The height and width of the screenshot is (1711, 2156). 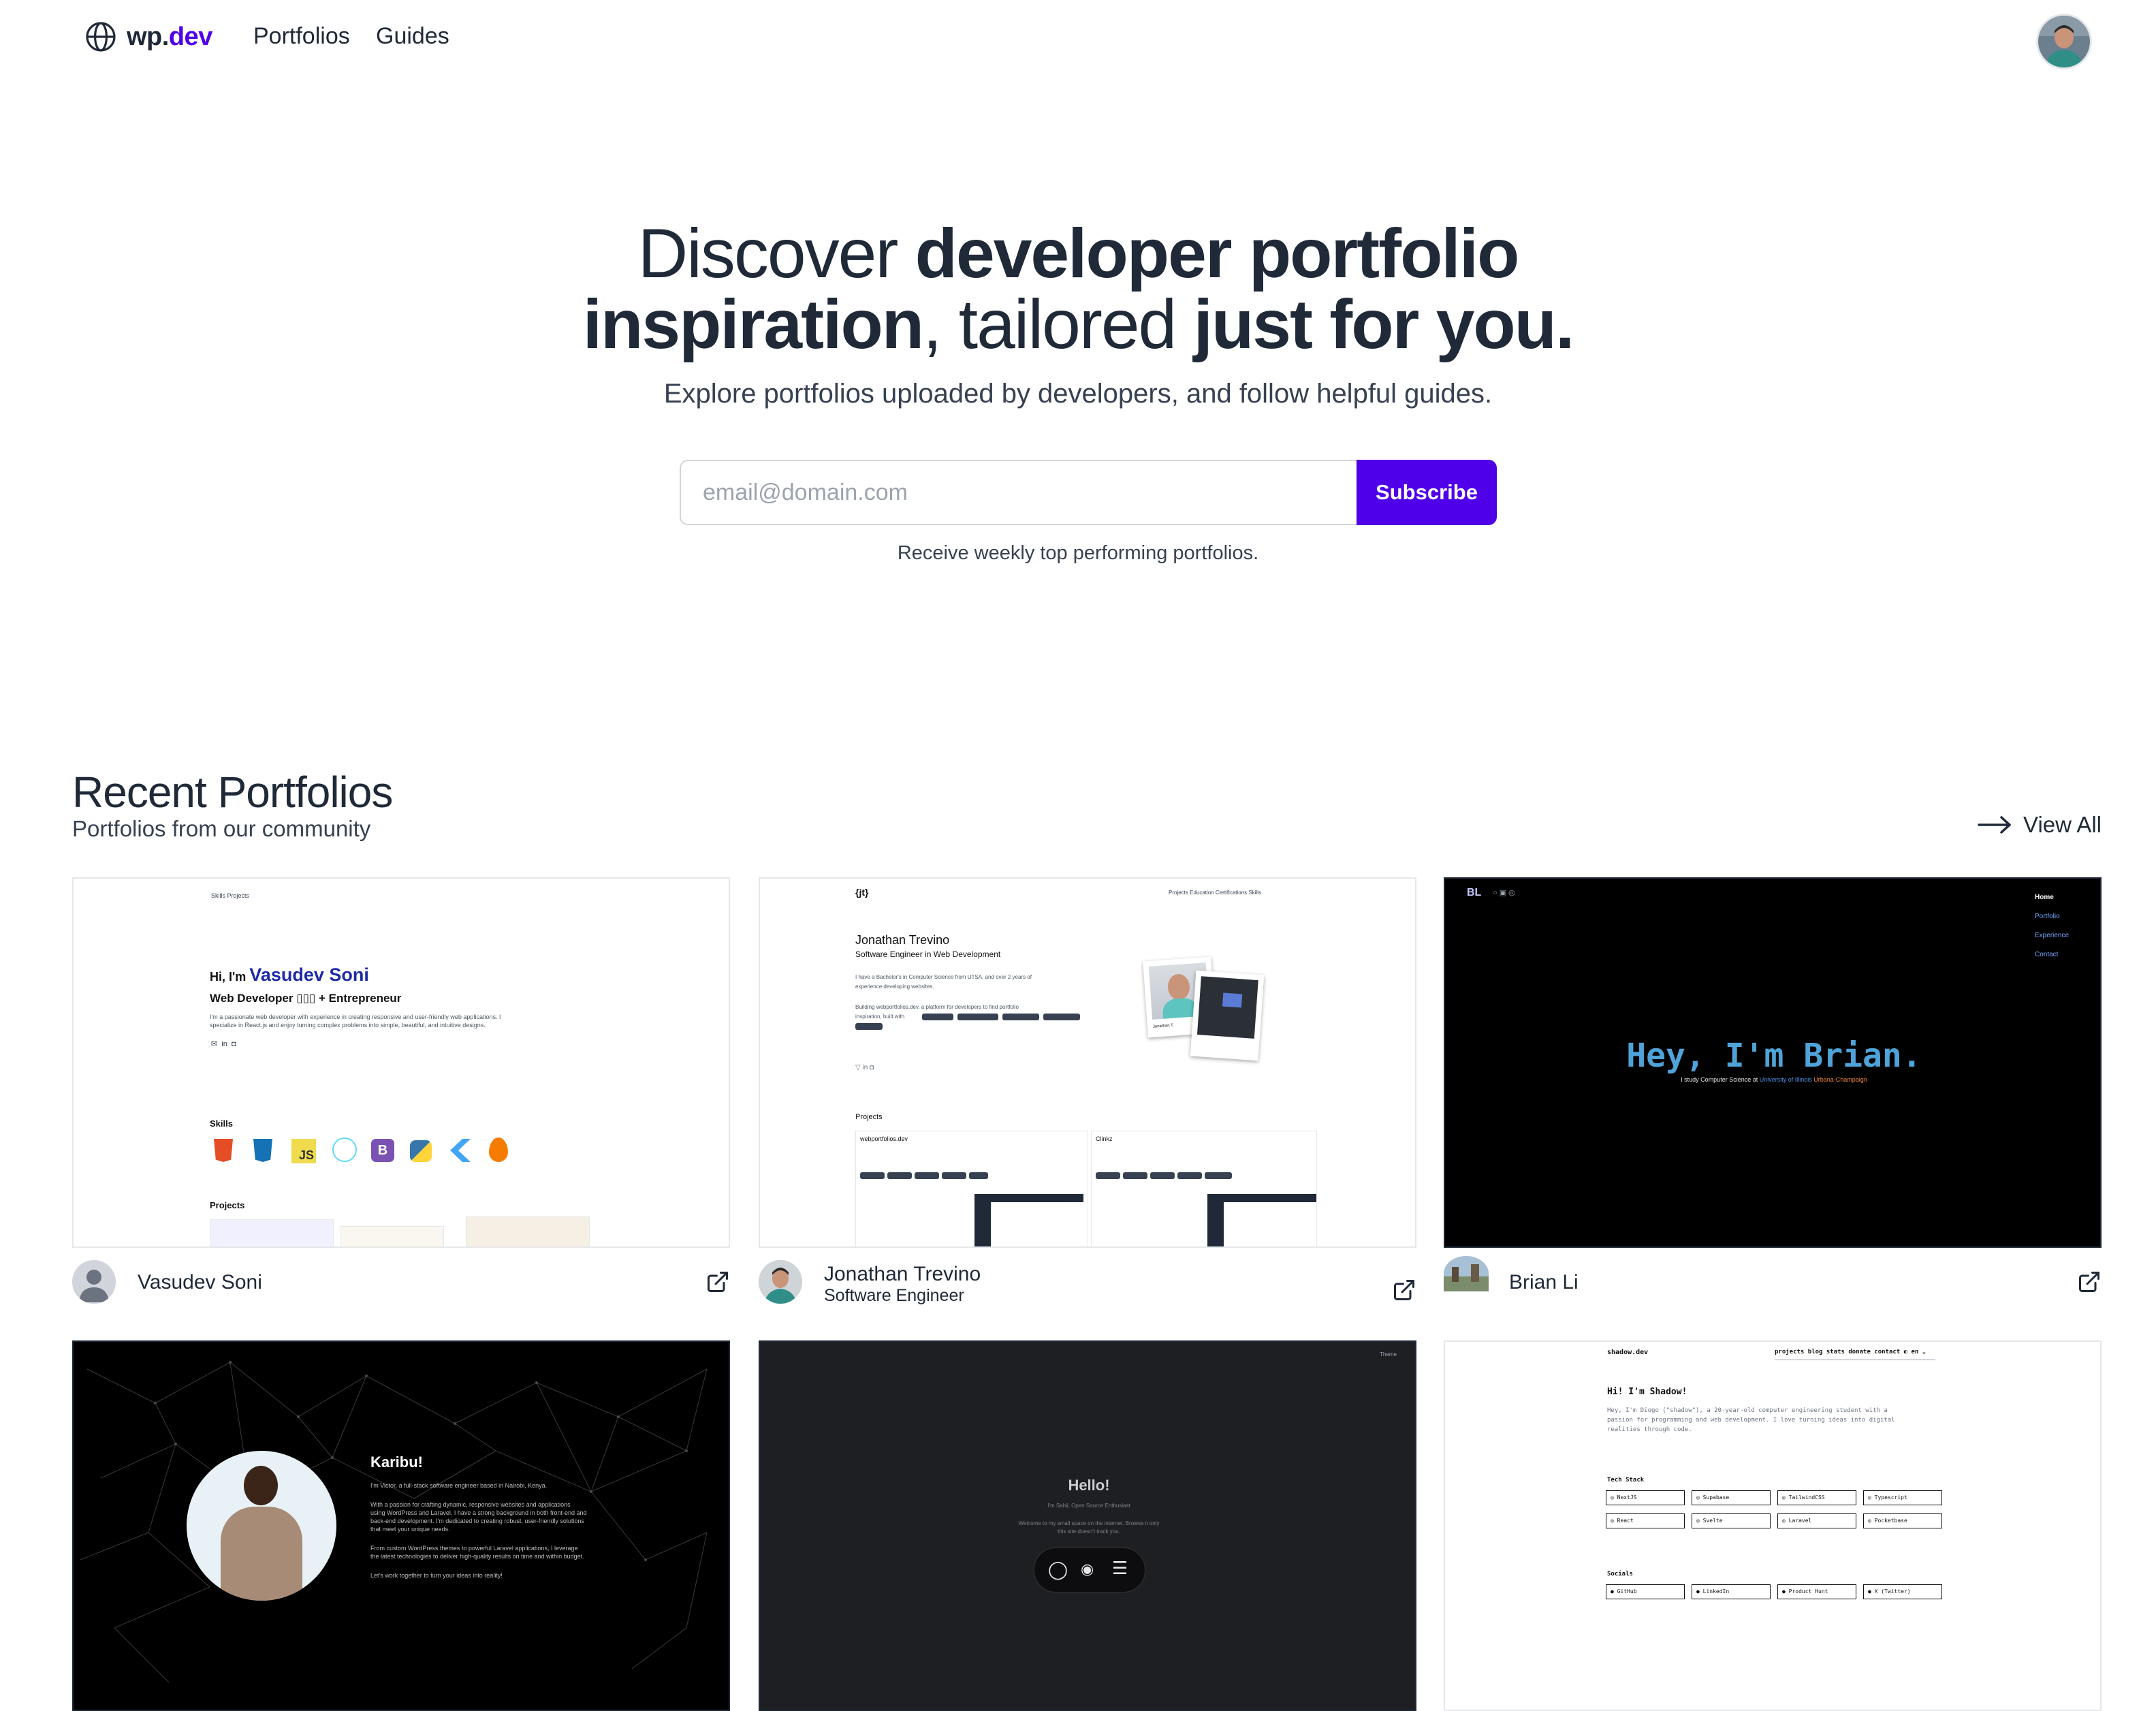 I want to click on author-name: Jonathan Trevino, so click(x=903, y=1274).